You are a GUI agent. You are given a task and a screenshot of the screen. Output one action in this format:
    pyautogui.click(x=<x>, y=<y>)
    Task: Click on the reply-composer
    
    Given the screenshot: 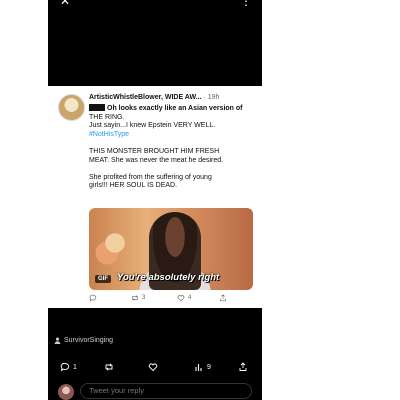 What is the action you would take?
    pyautogui.click(x=155, y=390)
    